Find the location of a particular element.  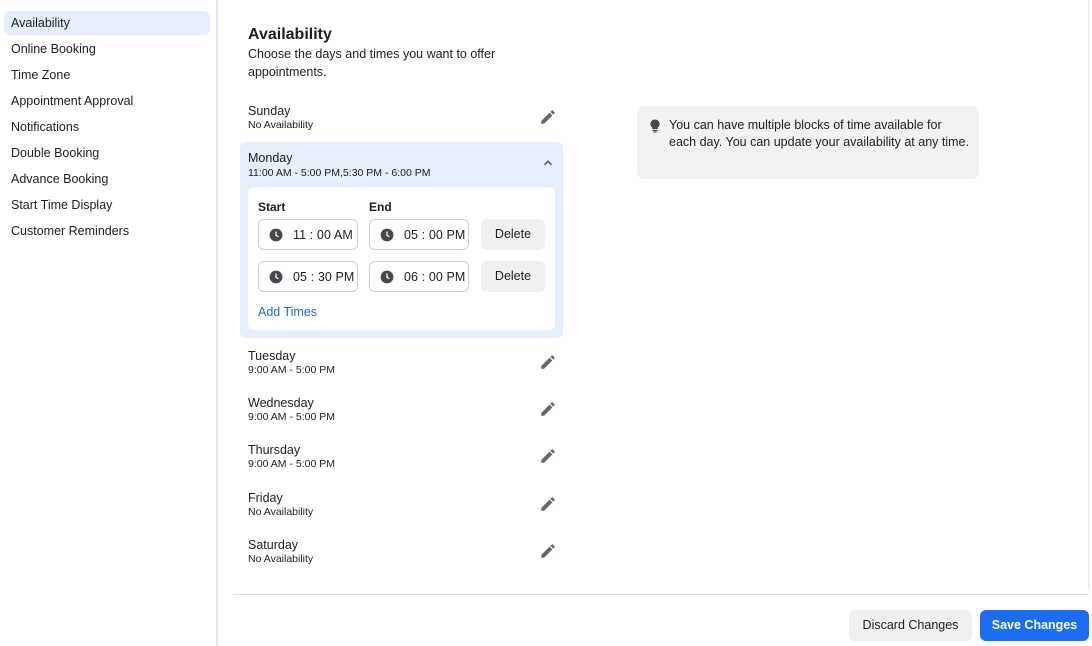

sidebar-item-time-zone: Time Zone is located at coordinates (107, 75).